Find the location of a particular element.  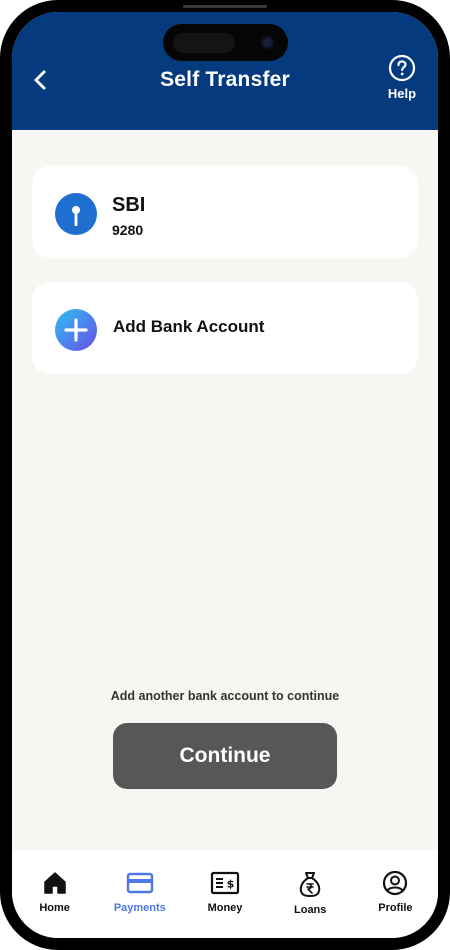

app-header: Self Transfer Help is located at coordinates (225, 71).